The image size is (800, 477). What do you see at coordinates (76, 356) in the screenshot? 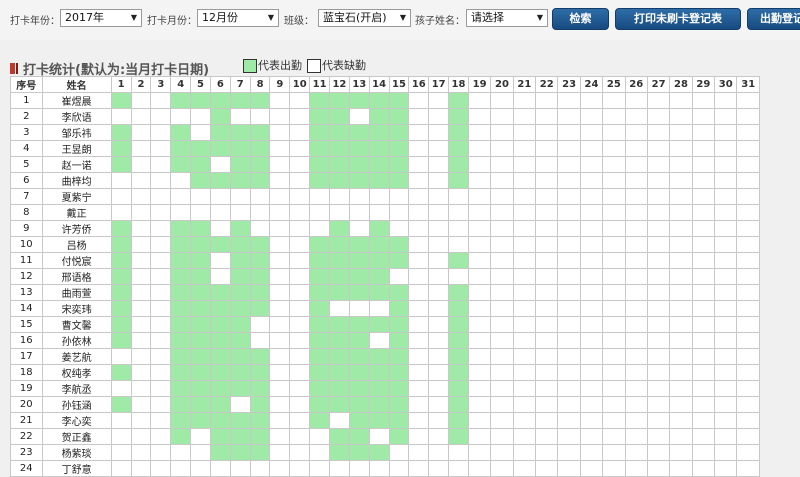
I see `child-name: 姜艺航` at bounding box center [76, 356].